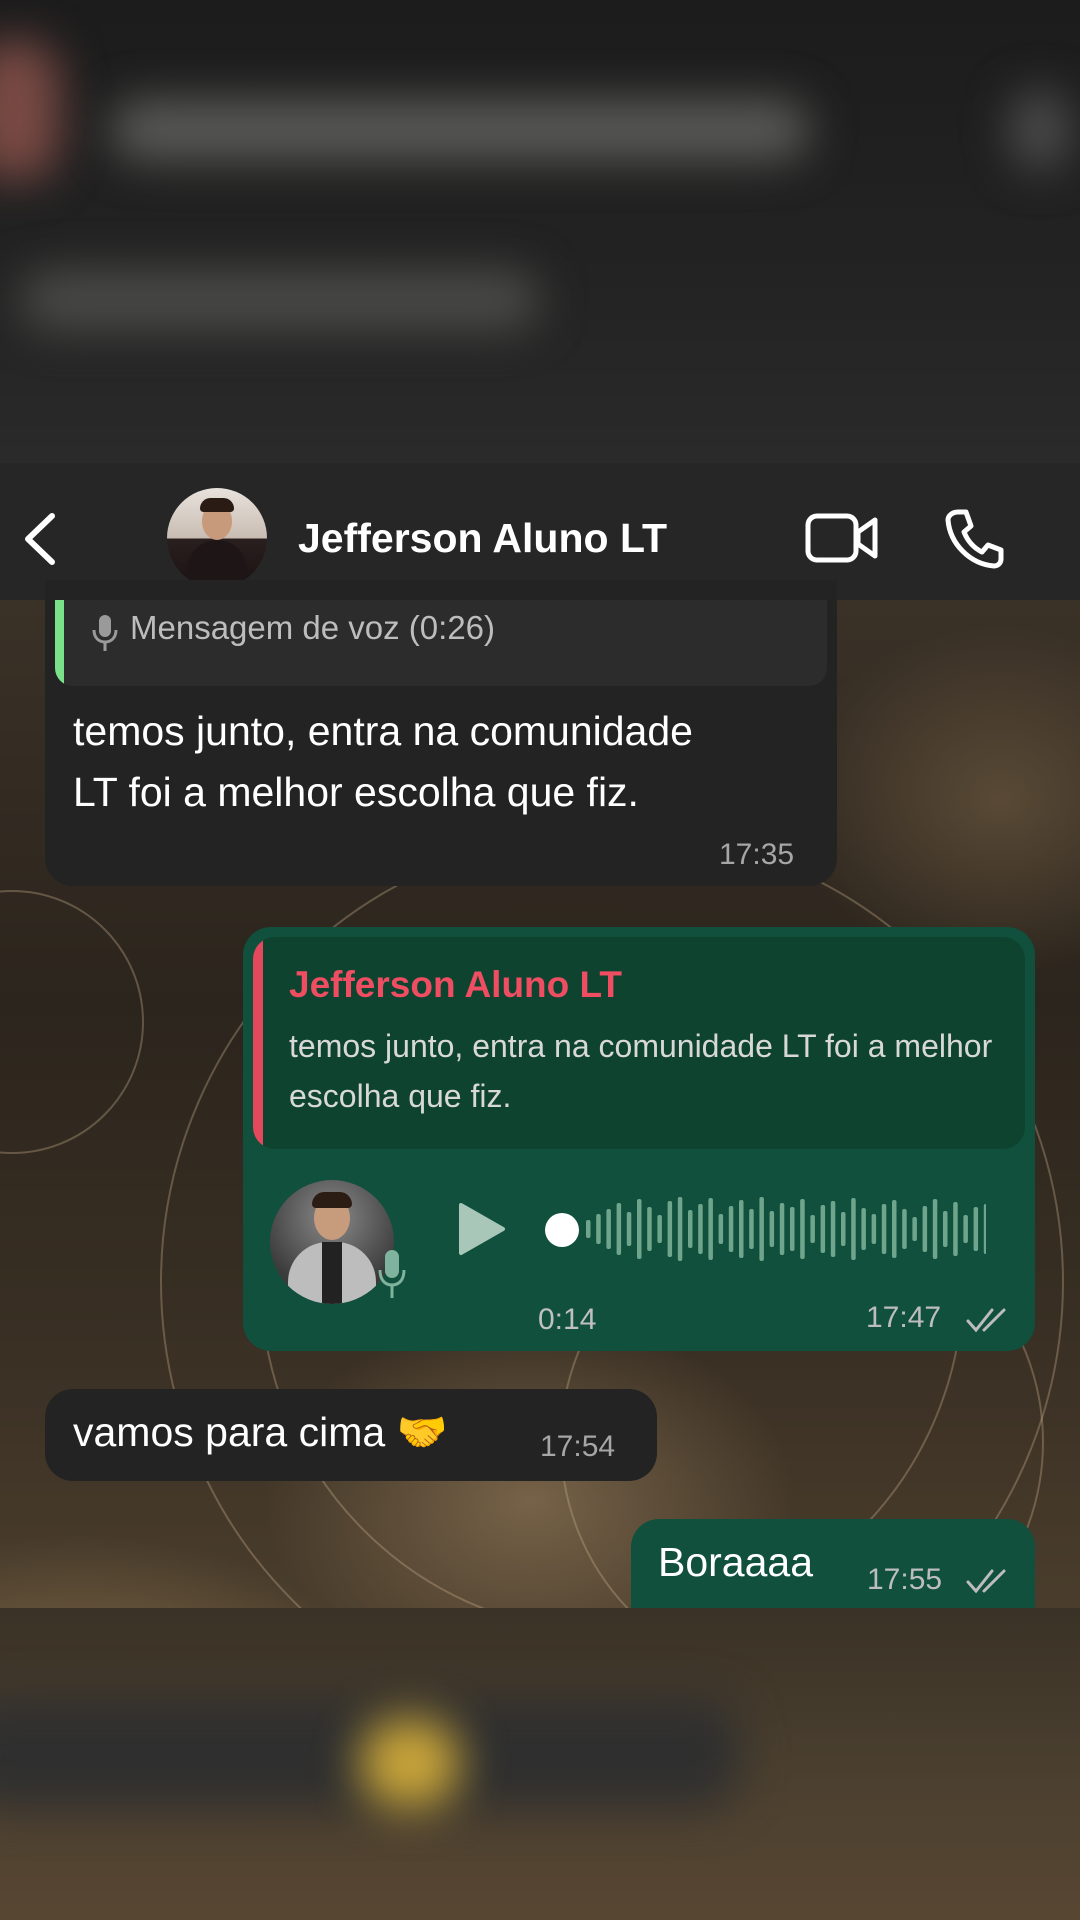 This screenshot has height=1920, width=1080. What do you see at coordinates (313, 627) in the screenshot?
I see `quoted-voice-label: Mensagem de voz (0:26)` at bounding box center [313, 627].